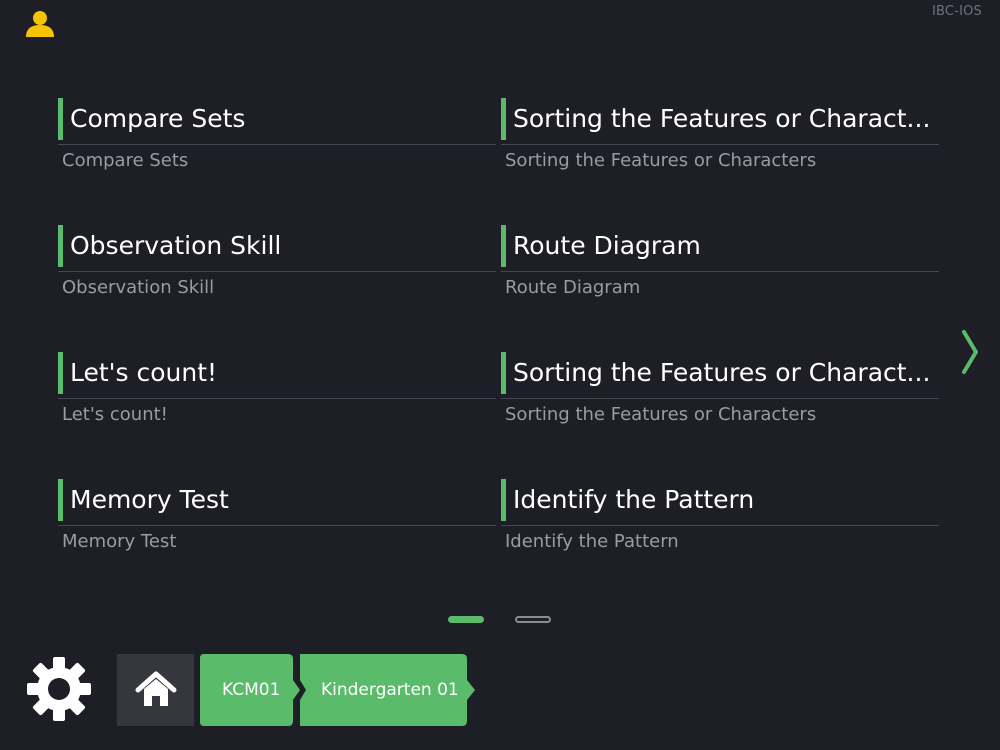 This screenshot has height=750, width=1000. I want to click on lesson-subtitle: Let's count!, so click(115, 414).